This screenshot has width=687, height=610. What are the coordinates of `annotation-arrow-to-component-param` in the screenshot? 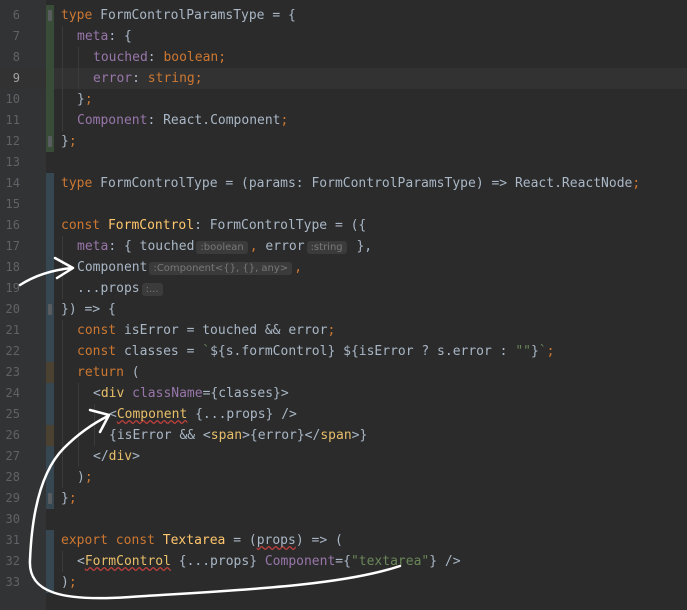 It's located at (46, 276).